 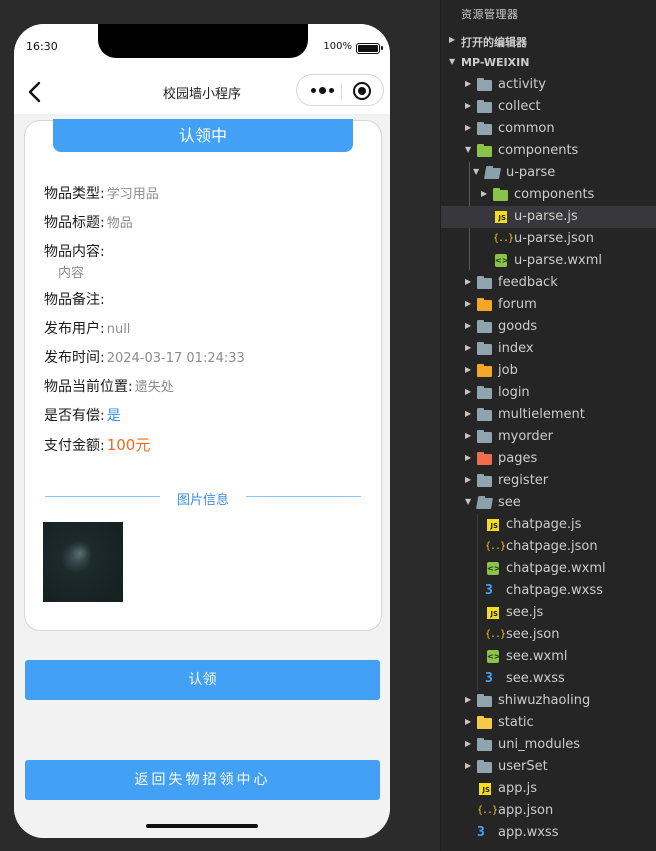 What do you see at coordinates (548, 393) in the screenshot?
I see `tree-folder-item: ▶ login` at bounding box center [548, 393].